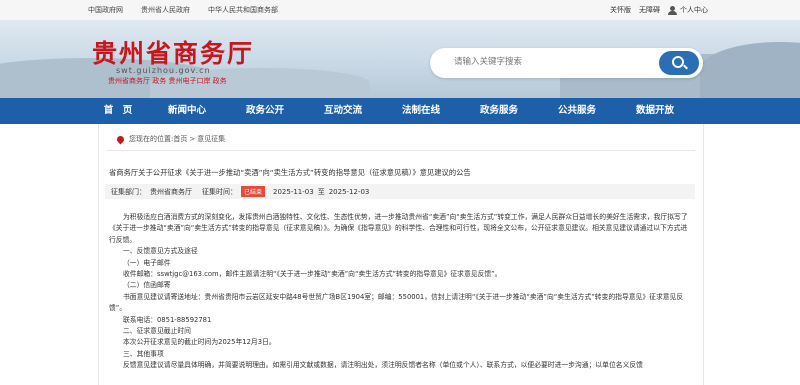 The height and width of the screenshot is (385, 800). I want to click on nav-item-home: 首 页, so click(118, 111).